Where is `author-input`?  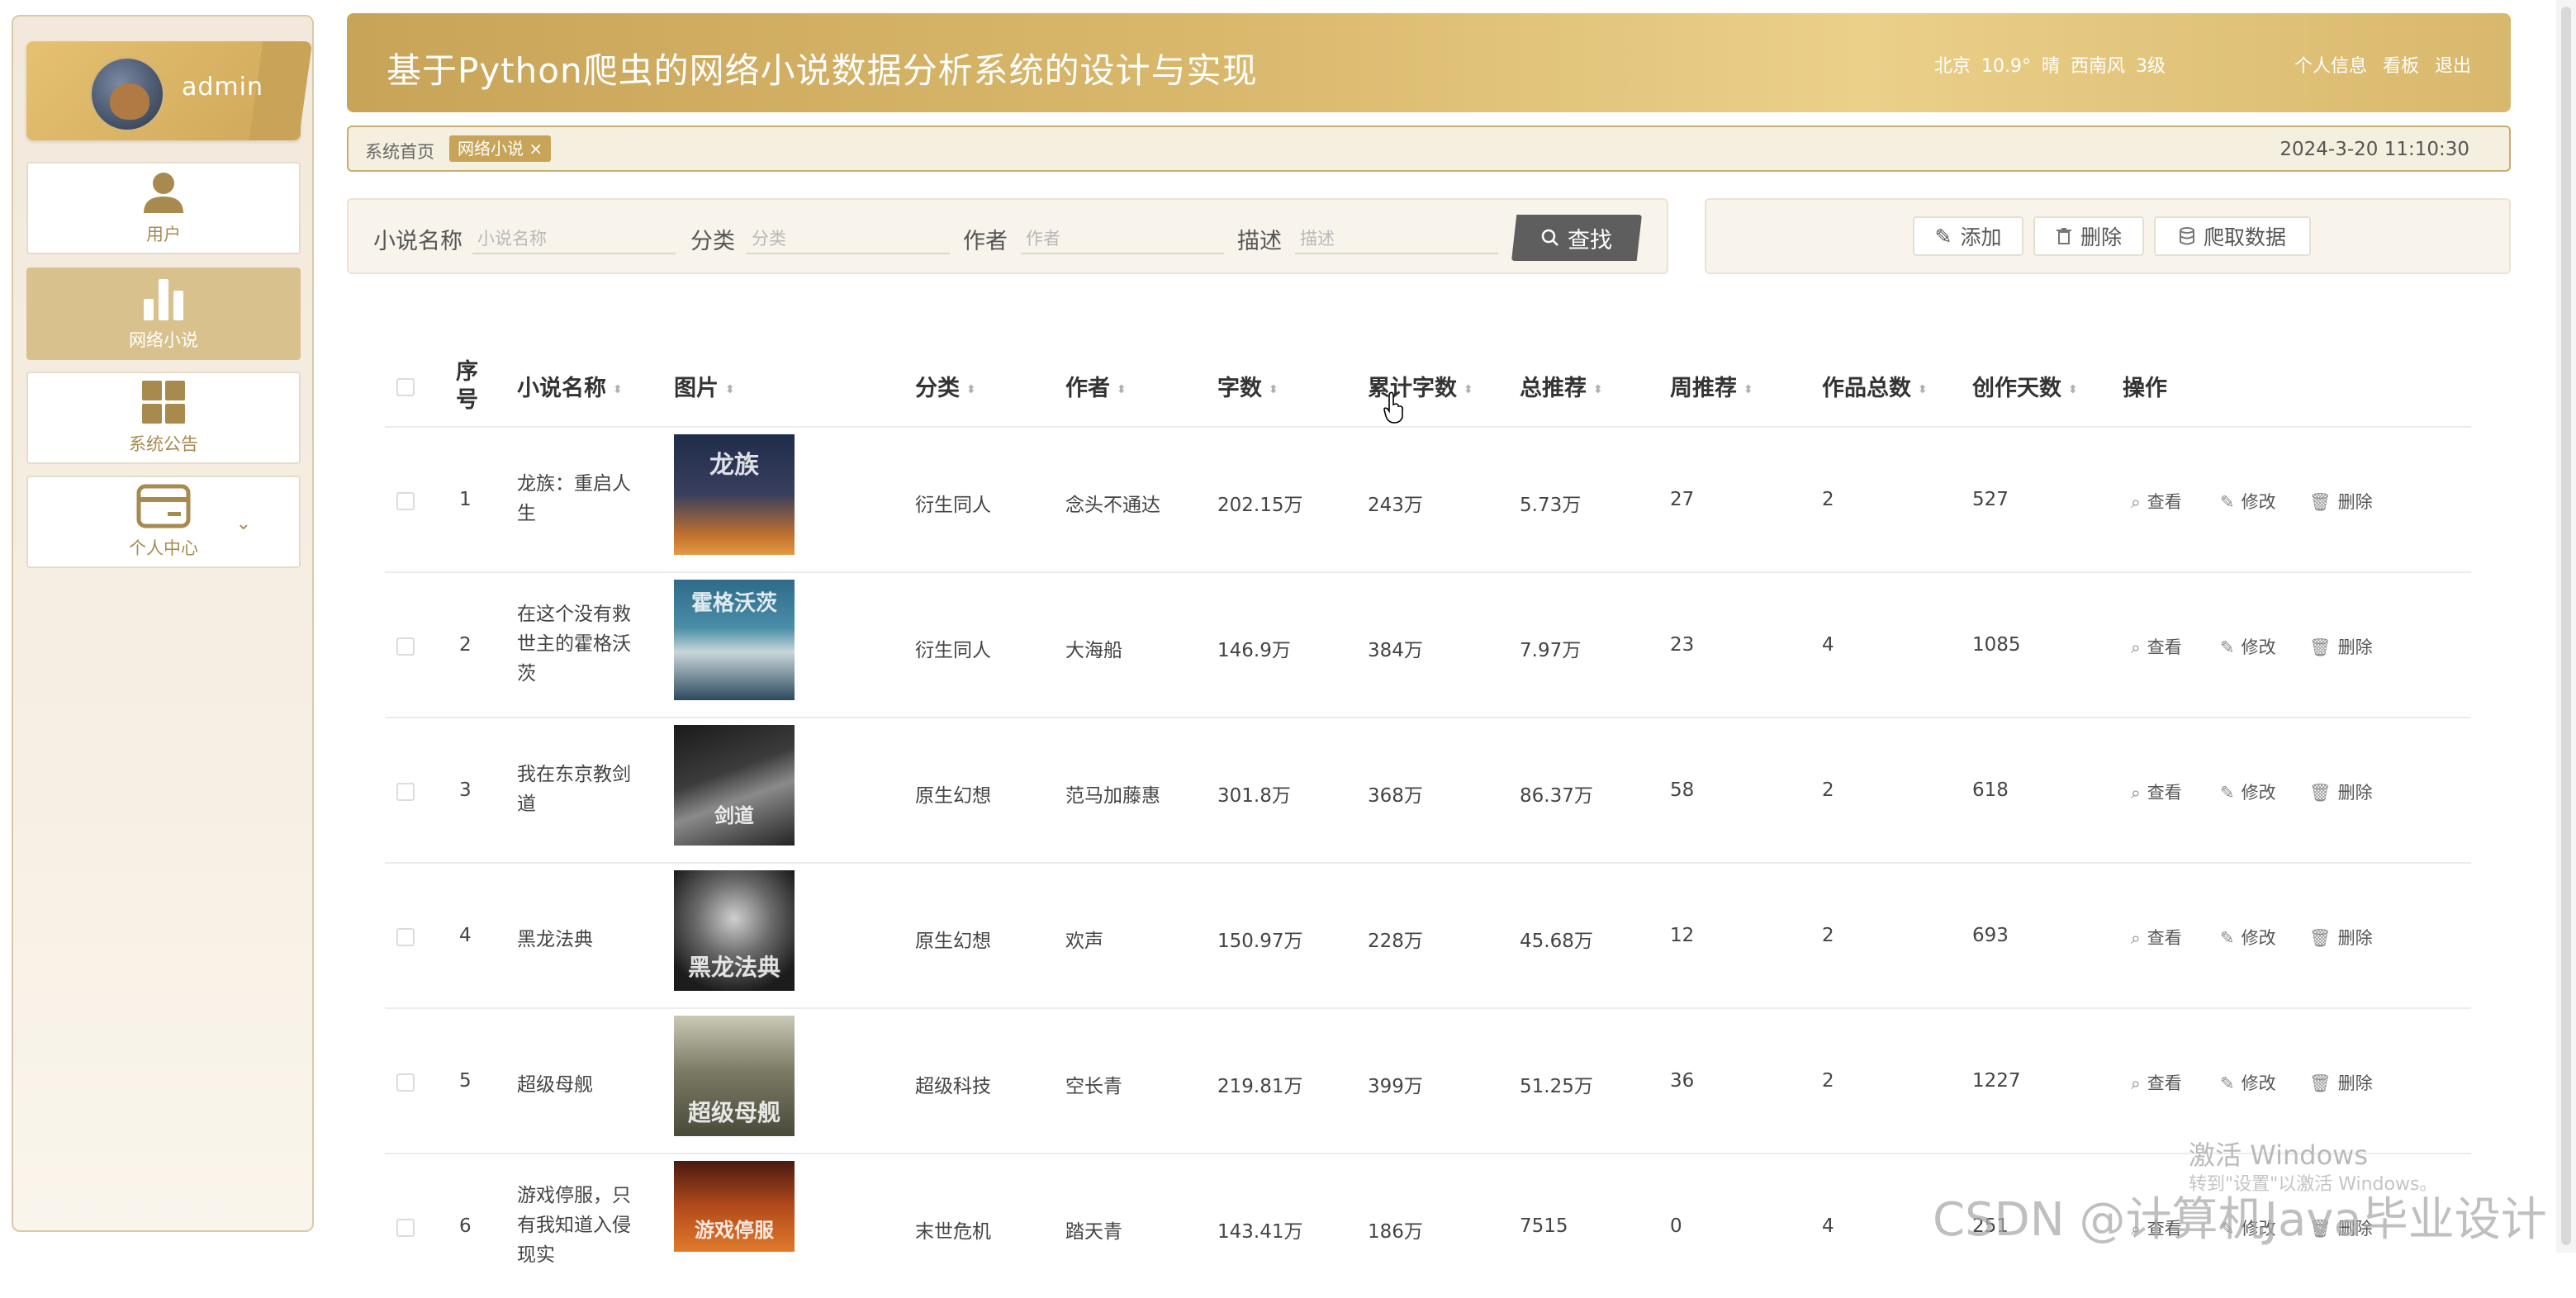 author-input is located at coordinates (1122, 235).